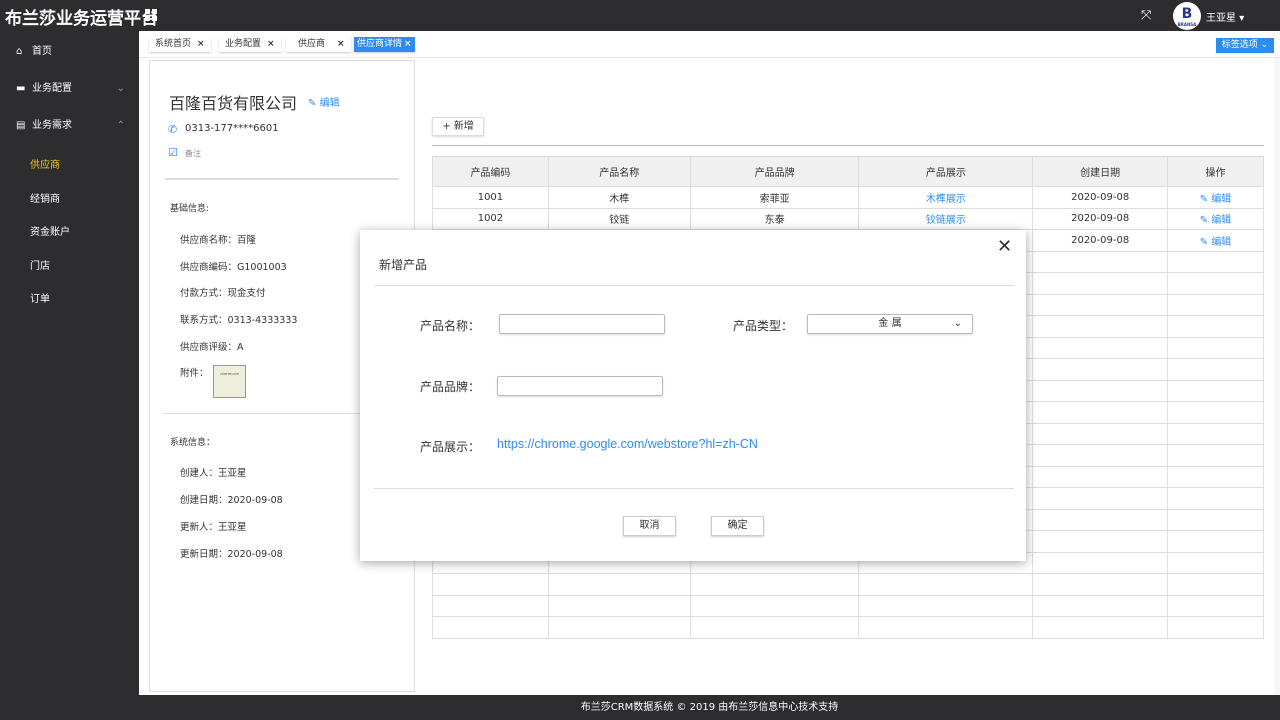 This screenshot has width=1280, height=720. What do you see at coordinates (173, 44) in the screenshot?
I see `tab-label: 系统首页` at bounding box center [173, 44].